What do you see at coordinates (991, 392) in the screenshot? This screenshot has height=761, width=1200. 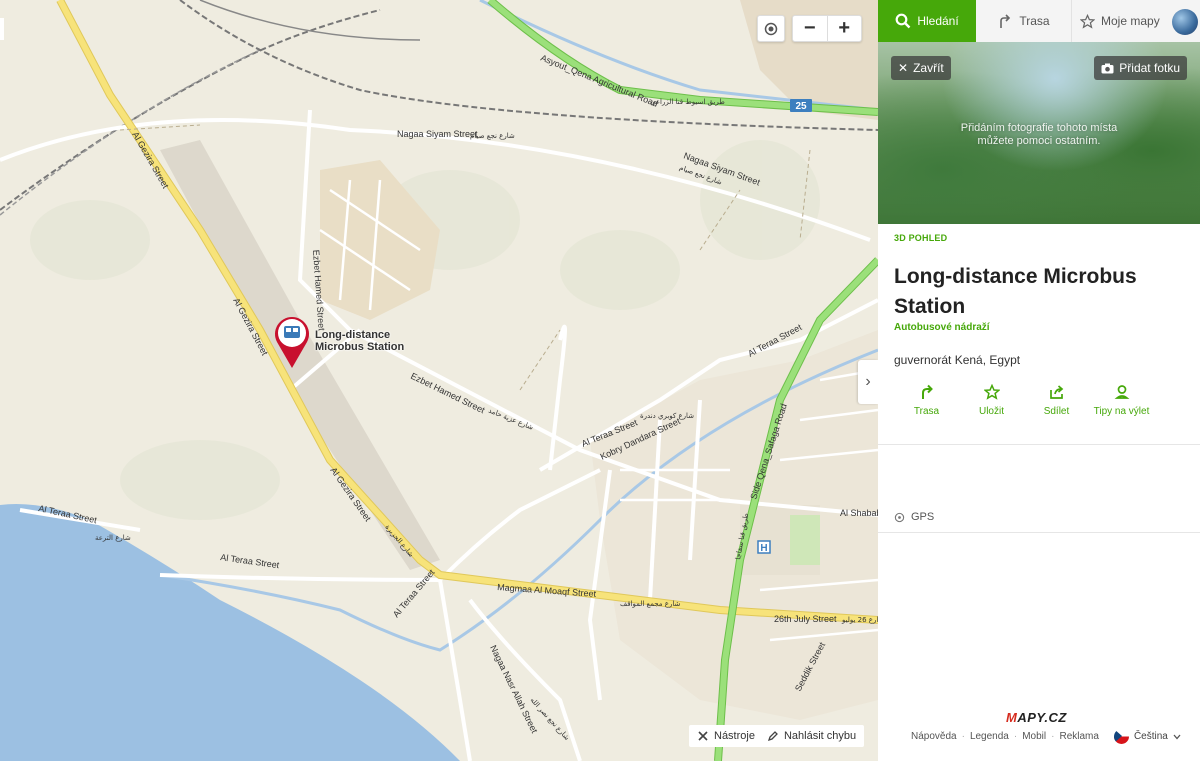 I see `star-outline-icon` at bounding box center [991, 392].